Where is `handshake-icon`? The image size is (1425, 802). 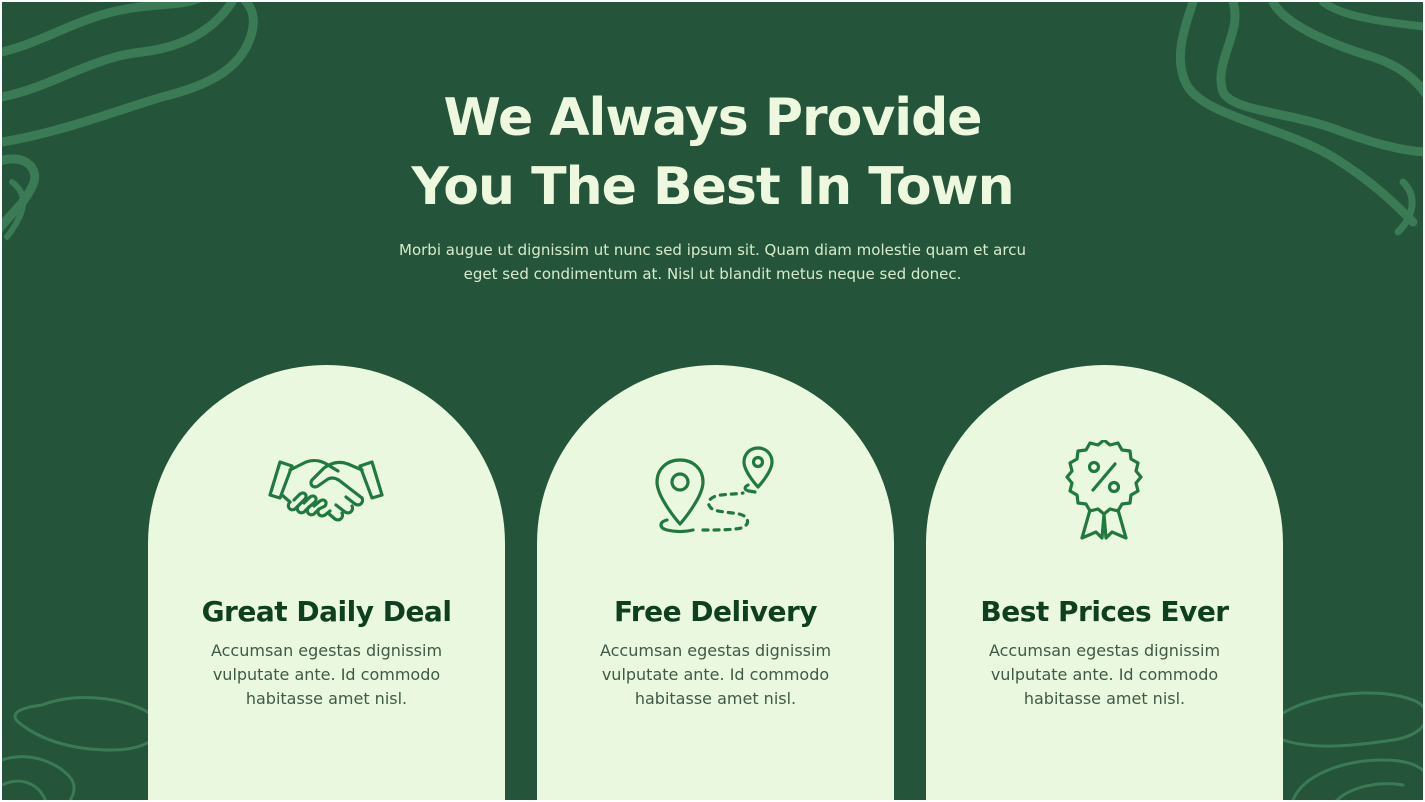 handshake-icon is located at coordinates (326, 490).